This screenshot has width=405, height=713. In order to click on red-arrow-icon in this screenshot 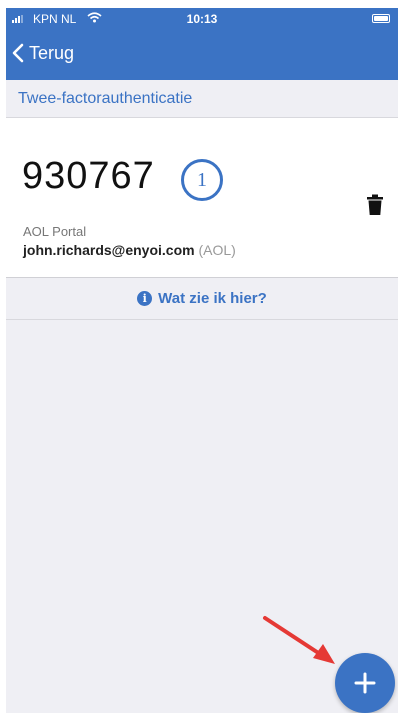, I will do `click(299, 640)`.